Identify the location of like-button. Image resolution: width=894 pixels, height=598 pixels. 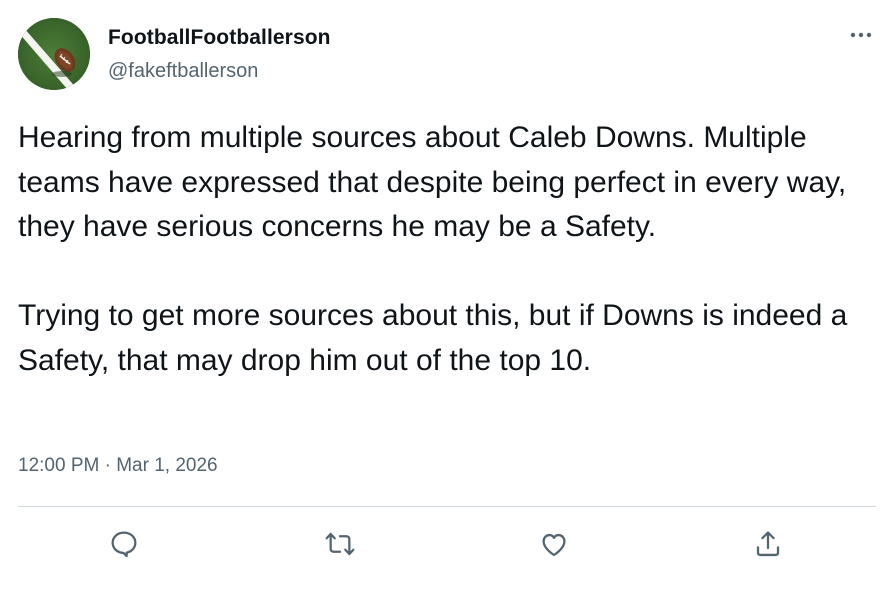
(554, 544).